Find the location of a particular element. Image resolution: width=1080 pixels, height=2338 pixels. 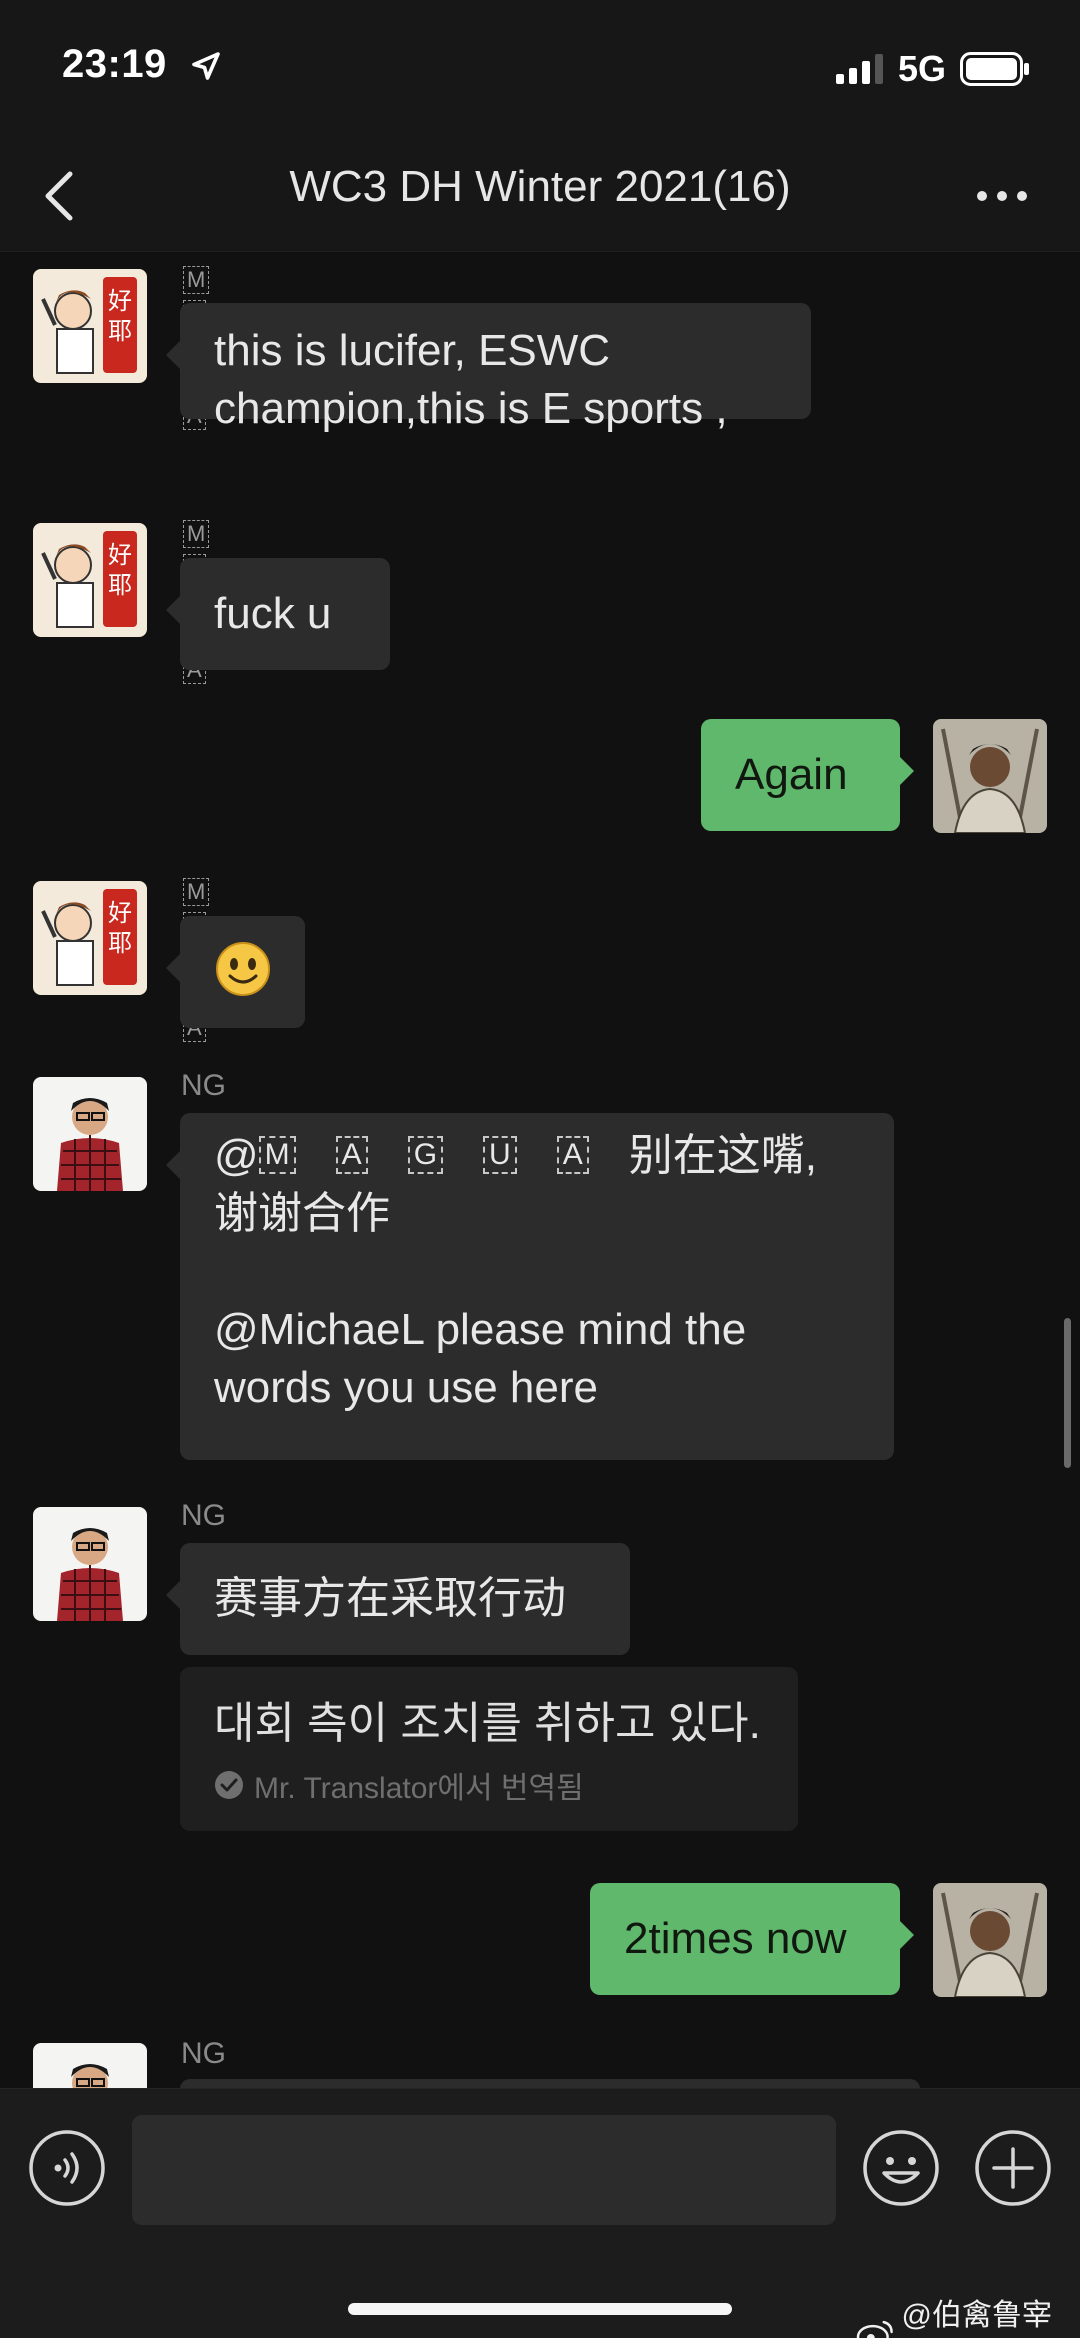

message-text: words you use here is located at coordinates (406, 1387).